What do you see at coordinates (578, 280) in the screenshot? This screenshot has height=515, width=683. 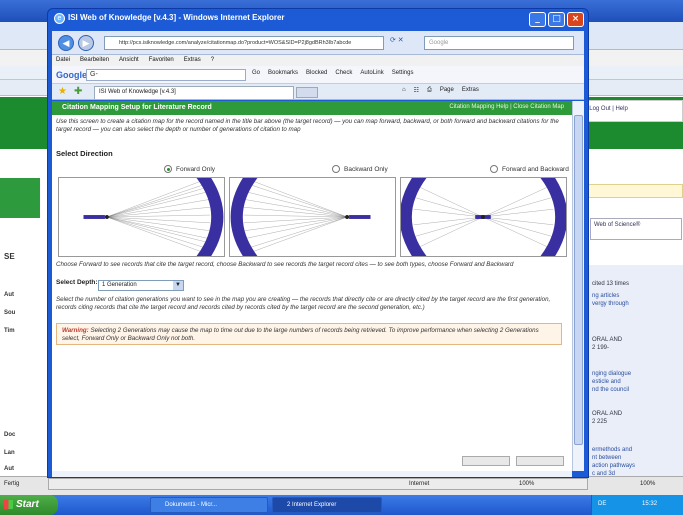 I see `scrollbar-thumb` at bounding box center [578, 280].